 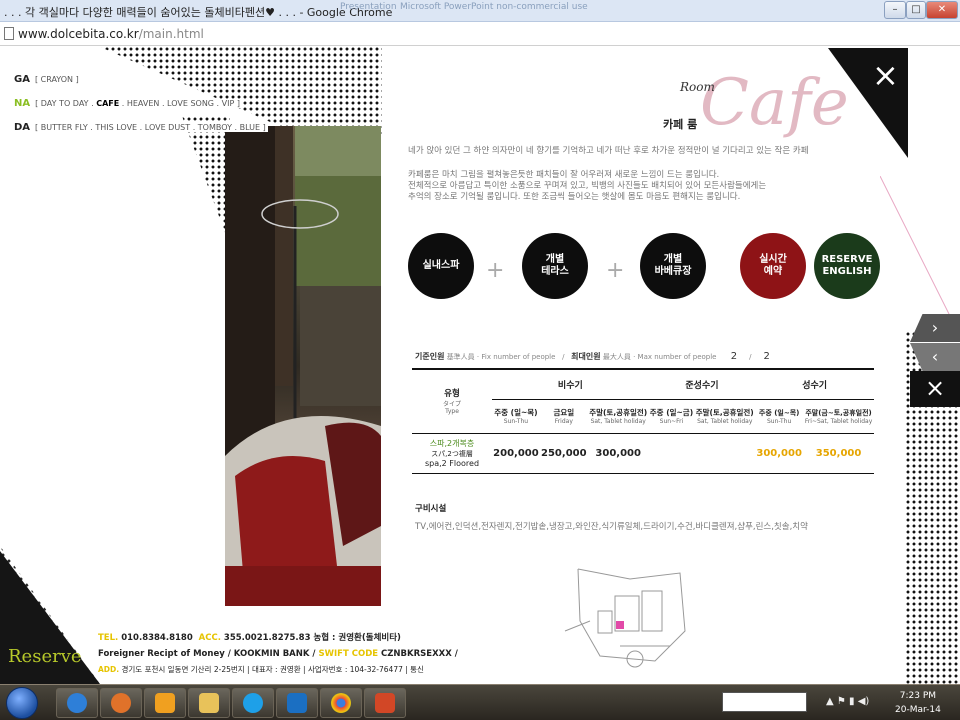 What do you see at coordinates (22, 703) in the screenshot?
I see `start-button` at bounding box center [22, 703].